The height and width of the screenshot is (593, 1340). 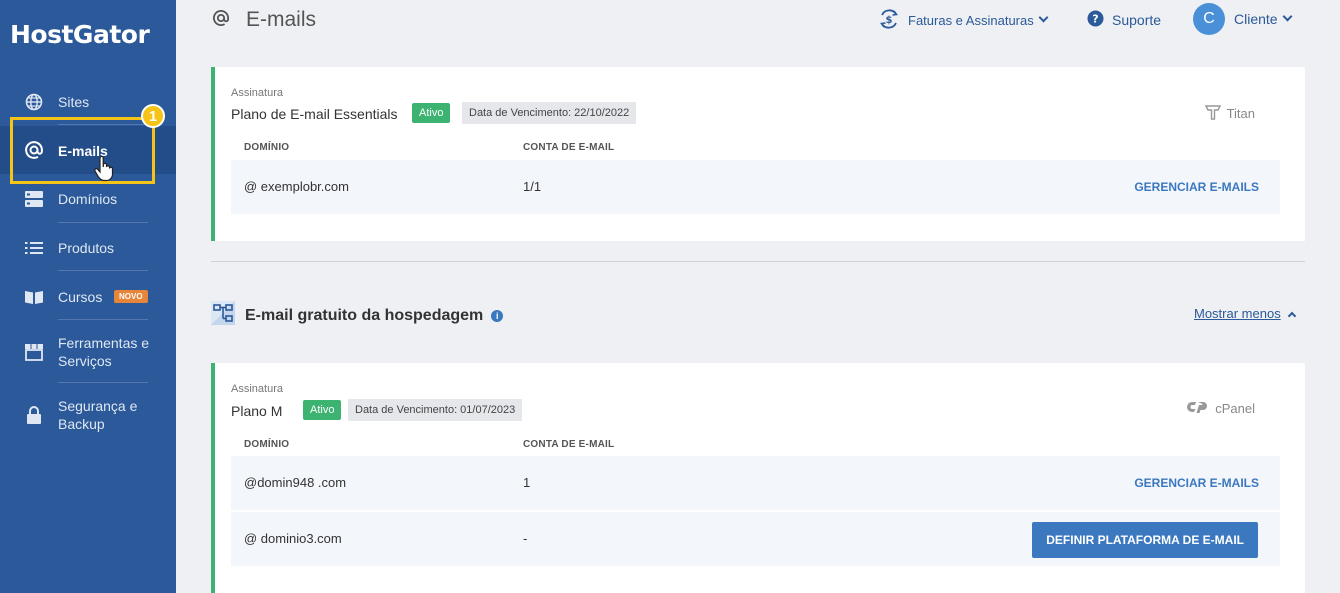 I want to click on section-divider, so click(x=758, y=261).